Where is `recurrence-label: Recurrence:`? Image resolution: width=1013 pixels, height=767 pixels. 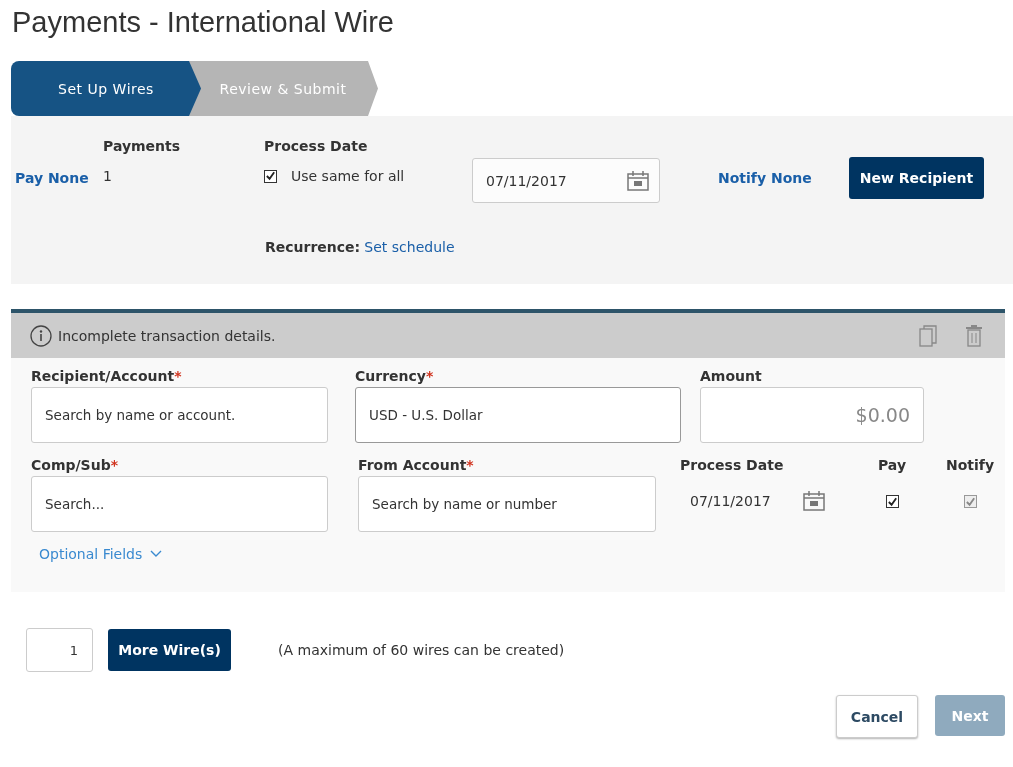
recurrence-label: Recurrence: is located at coordinates (313, 247).